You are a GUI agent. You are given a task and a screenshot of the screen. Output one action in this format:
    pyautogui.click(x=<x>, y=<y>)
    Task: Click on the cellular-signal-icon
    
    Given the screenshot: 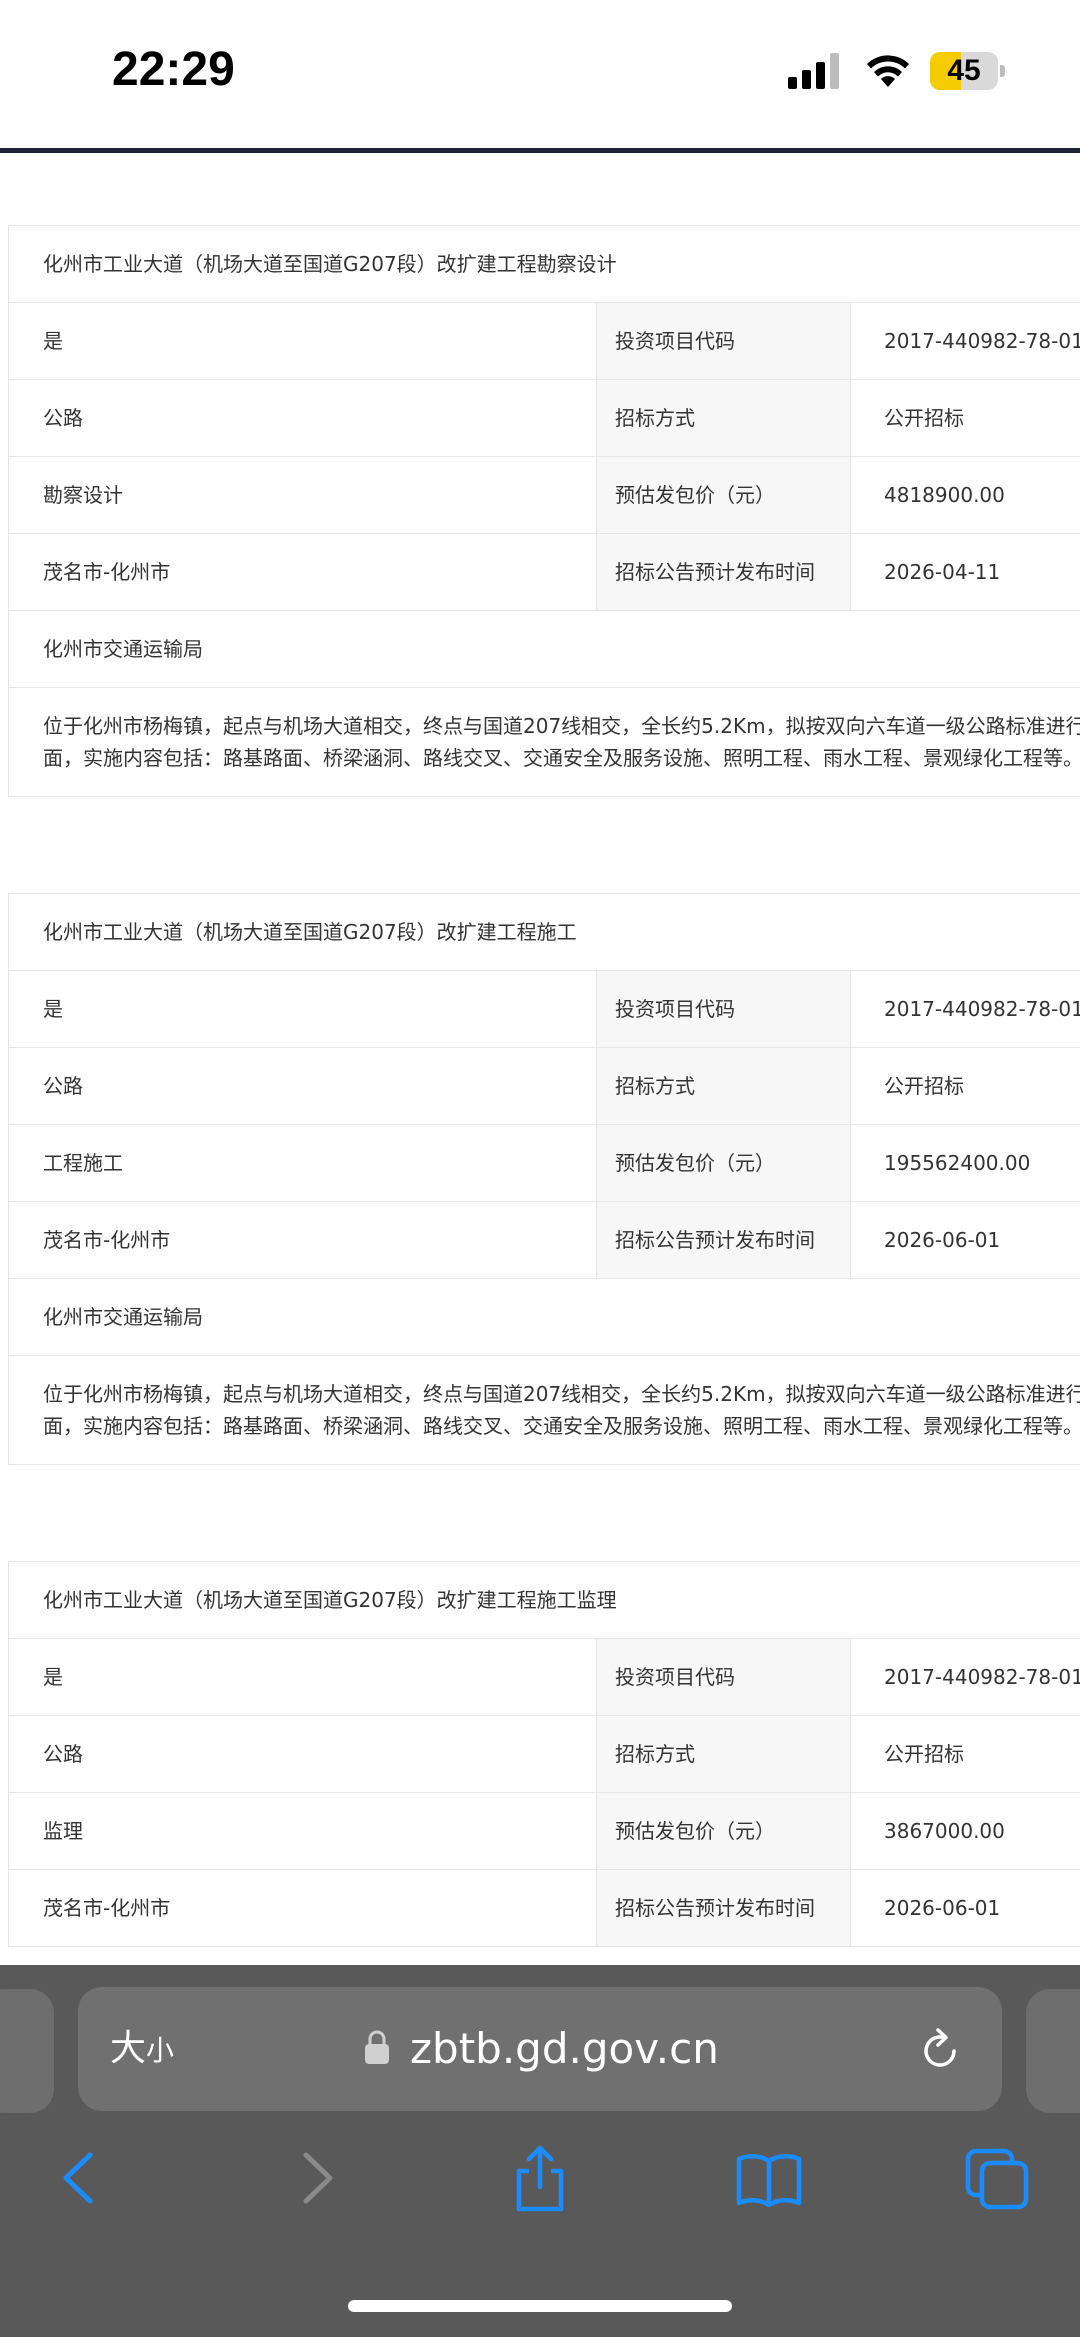 What is the action you would take?
    pyautogui.click(x=813, y=71)
    